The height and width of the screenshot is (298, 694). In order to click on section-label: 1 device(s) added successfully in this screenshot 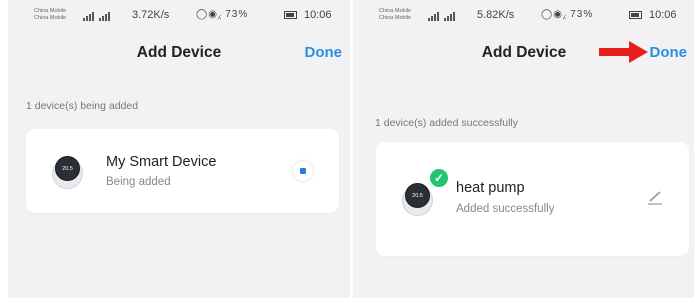, I will do `click(446, 123)`.